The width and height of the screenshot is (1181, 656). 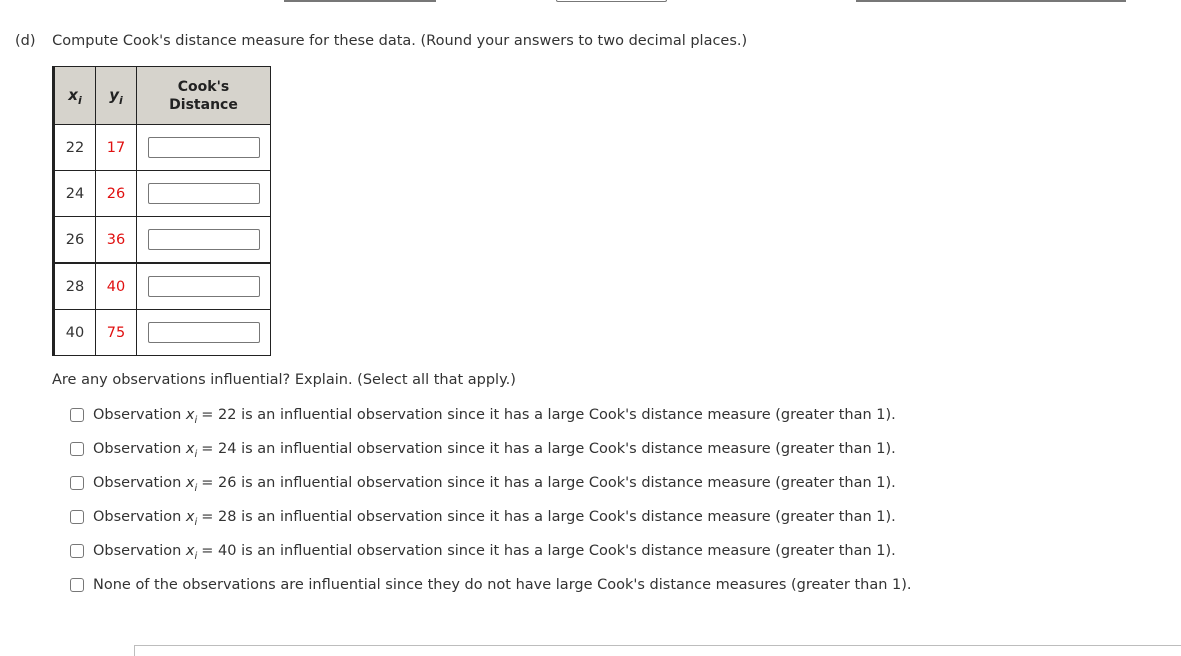 I want to click on y-value: 40, so click(x=116, y=286).